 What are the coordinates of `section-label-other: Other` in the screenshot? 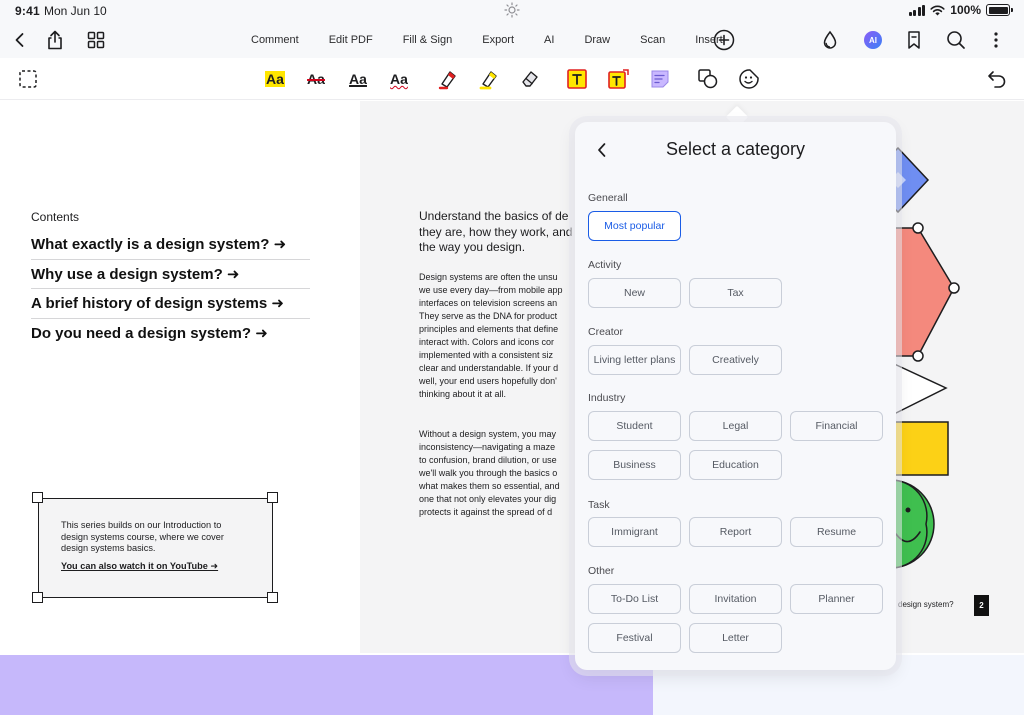 It's located at (601, 571).